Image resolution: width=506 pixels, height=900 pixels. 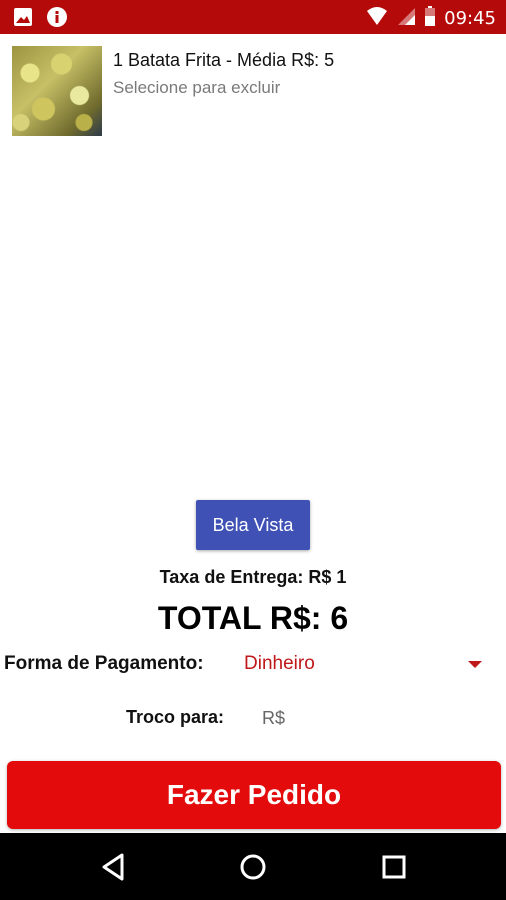 I want to click on place-order-button: Fazer Pedido, so click(x=254, y=795).